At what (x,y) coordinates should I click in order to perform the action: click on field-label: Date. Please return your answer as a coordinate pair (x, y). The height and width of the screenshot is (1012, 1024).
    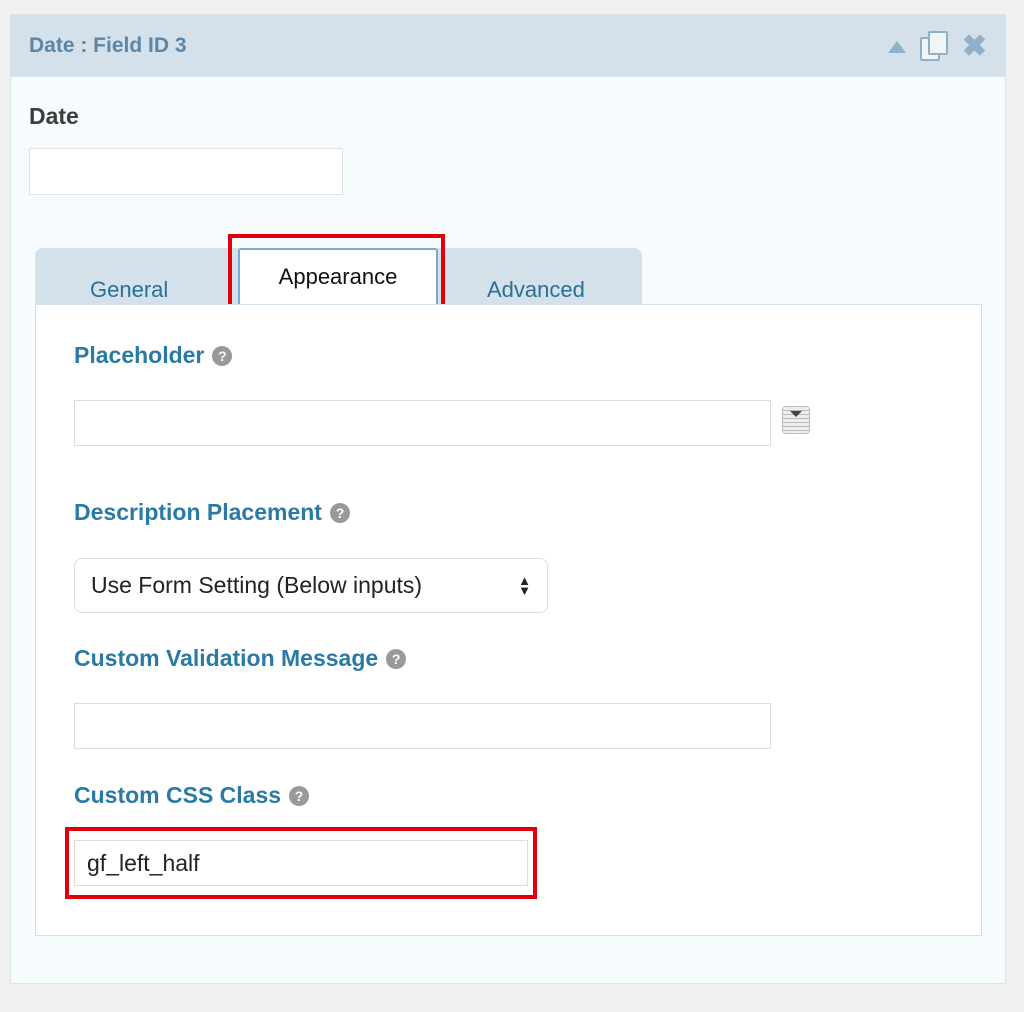
    Looking at the image, I should click on (54, 116).